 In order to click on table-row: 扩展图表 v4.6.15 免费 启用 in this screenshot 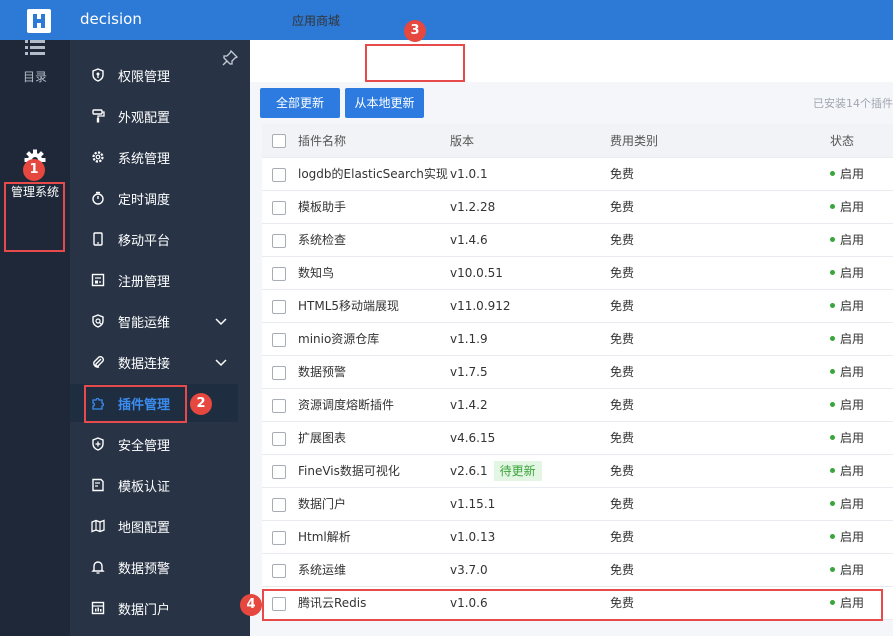, I will do `click(577, 438)`.